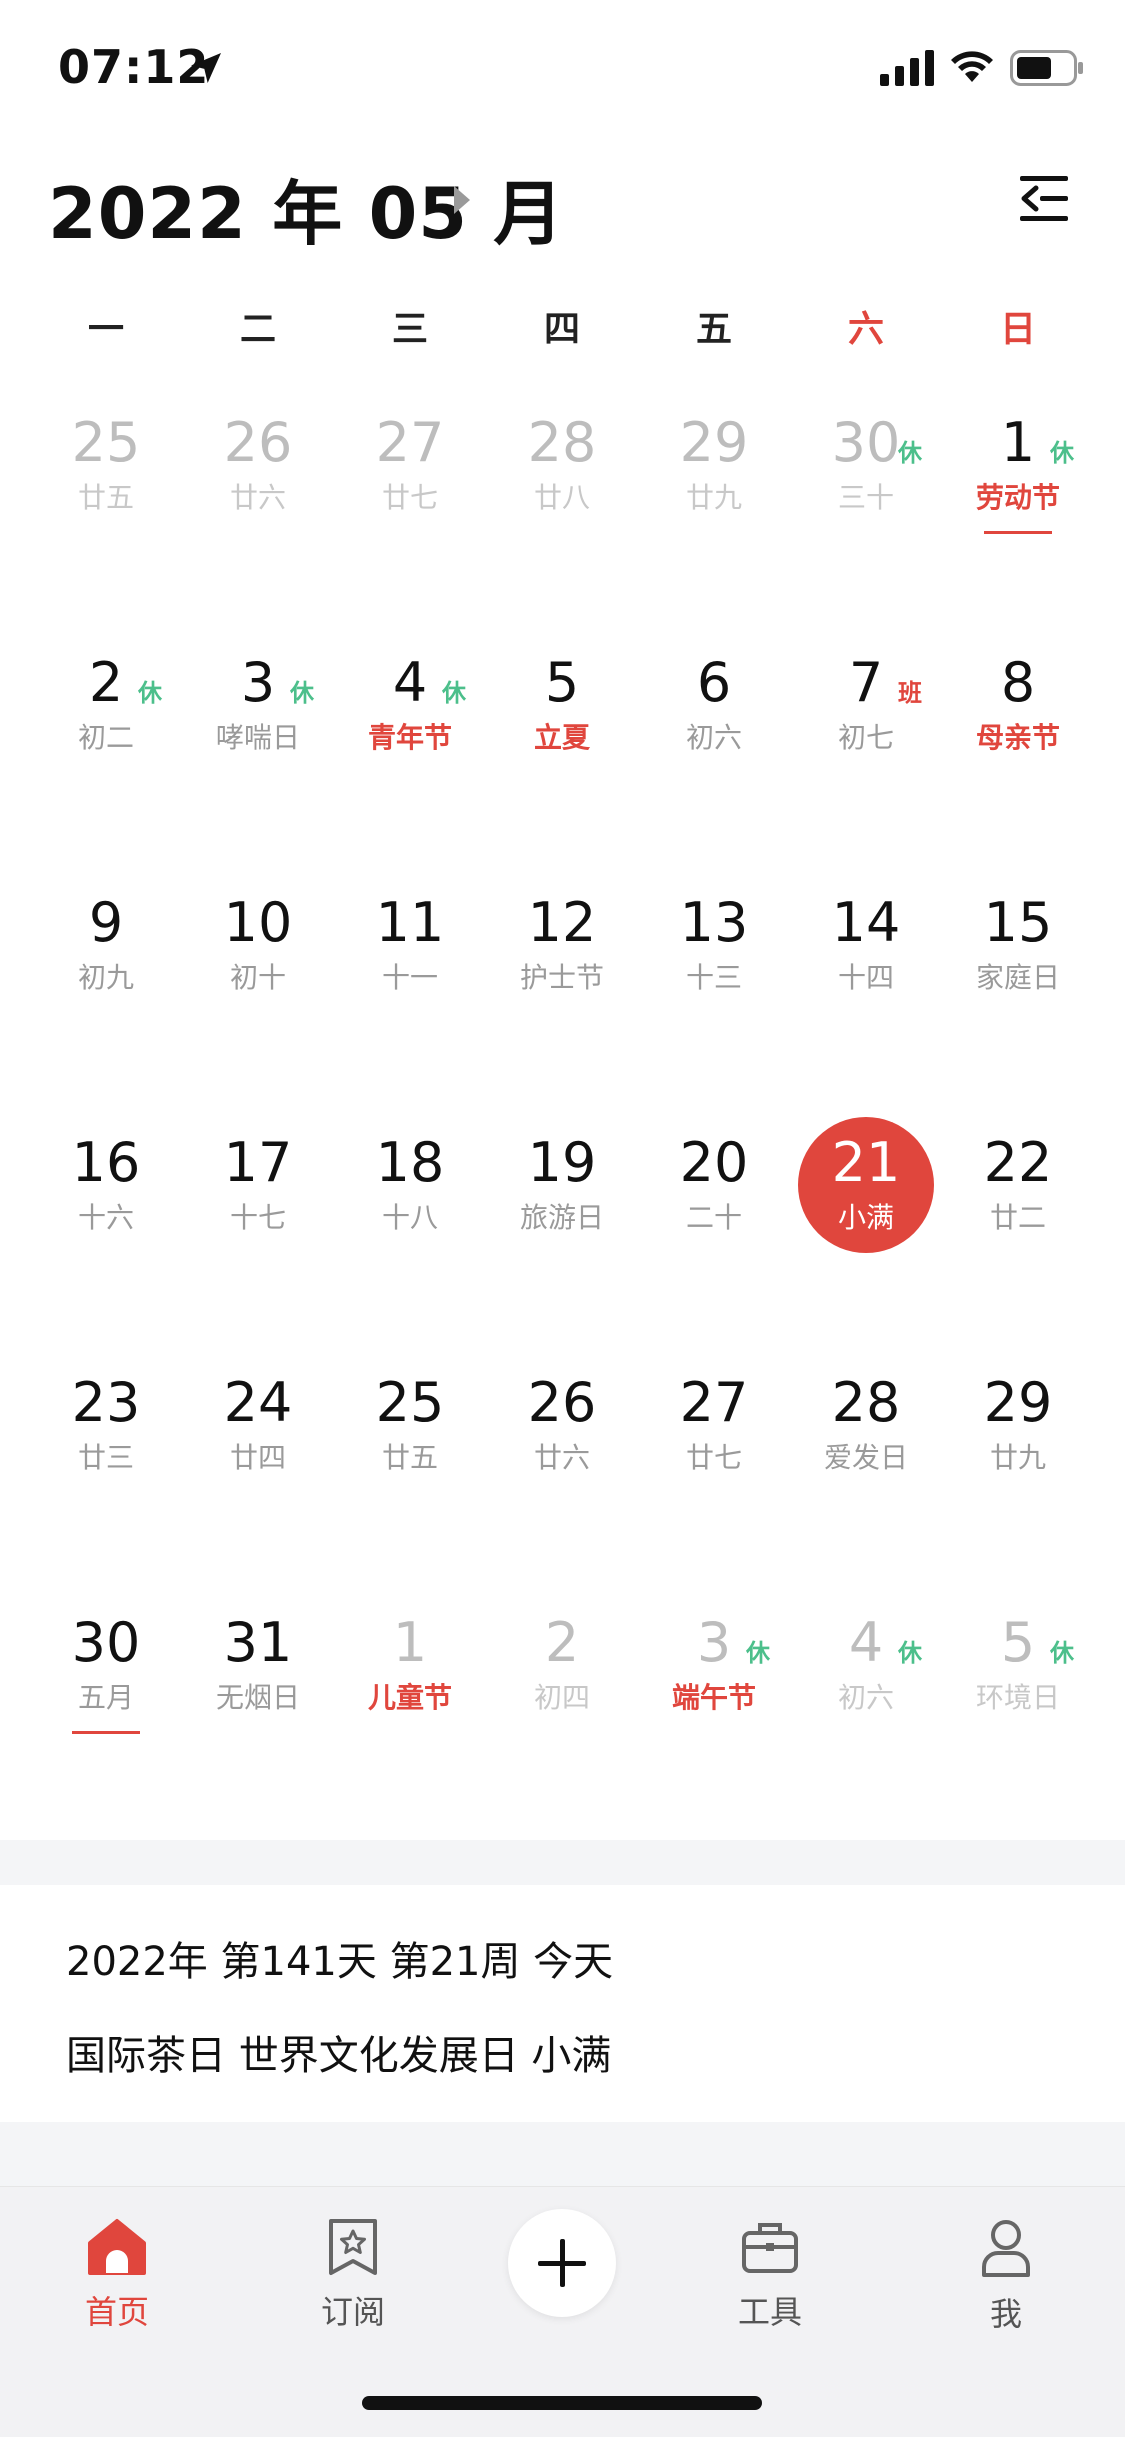 The width and height of the screenshot is (1125, 2437). I want to click on calendar-week-row: 16 十六 17 十七 18 十八 19 旅游日 20 二十 21 小满 22 廿二, so click(562, 1225).